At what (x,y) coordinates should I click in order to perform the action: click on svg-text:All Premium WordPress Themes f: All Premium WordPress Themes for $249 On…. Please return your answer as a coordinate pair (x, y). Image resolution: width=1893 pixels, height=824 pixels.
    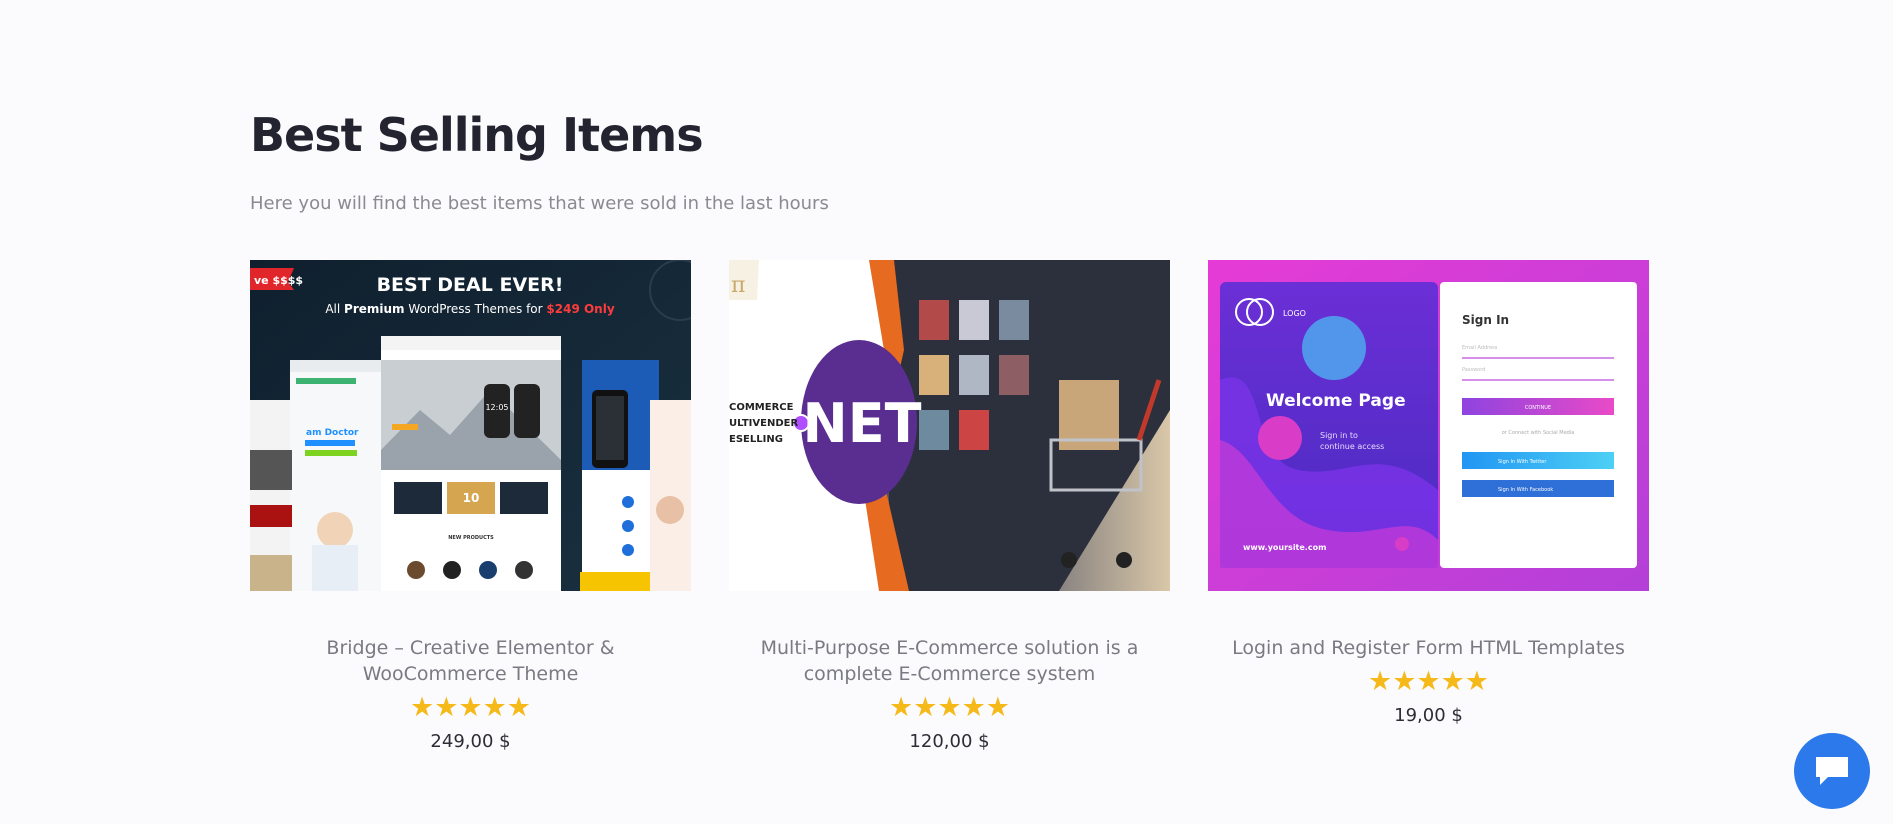
    Looking at the image, I should click on (469, 309).